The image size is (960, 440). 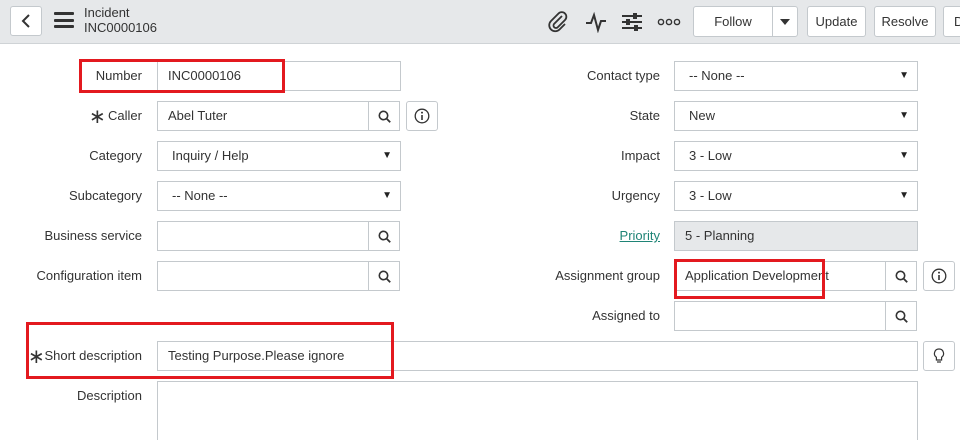 What do you see at coordinates (702, 115) in the screenshot?
I see `state-value: New` at bounding box center [702, 115].